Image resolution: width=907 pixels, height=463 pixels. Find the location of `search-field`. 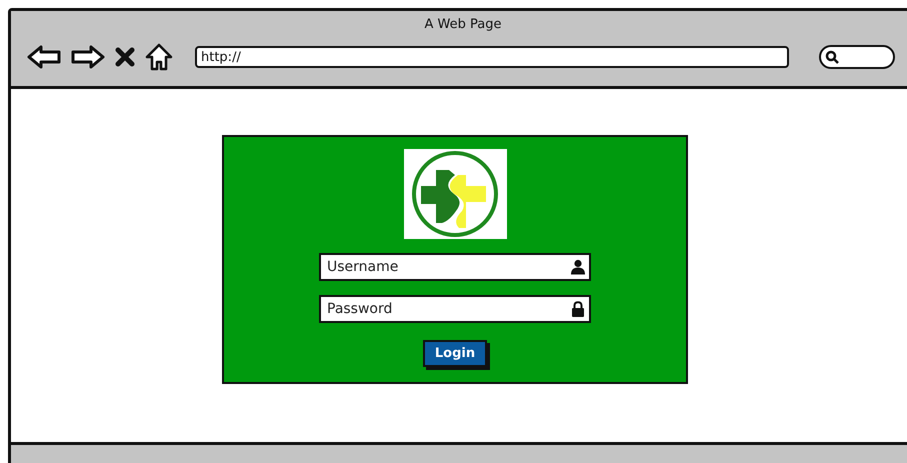

search-field is located at coordinates (857, 57).